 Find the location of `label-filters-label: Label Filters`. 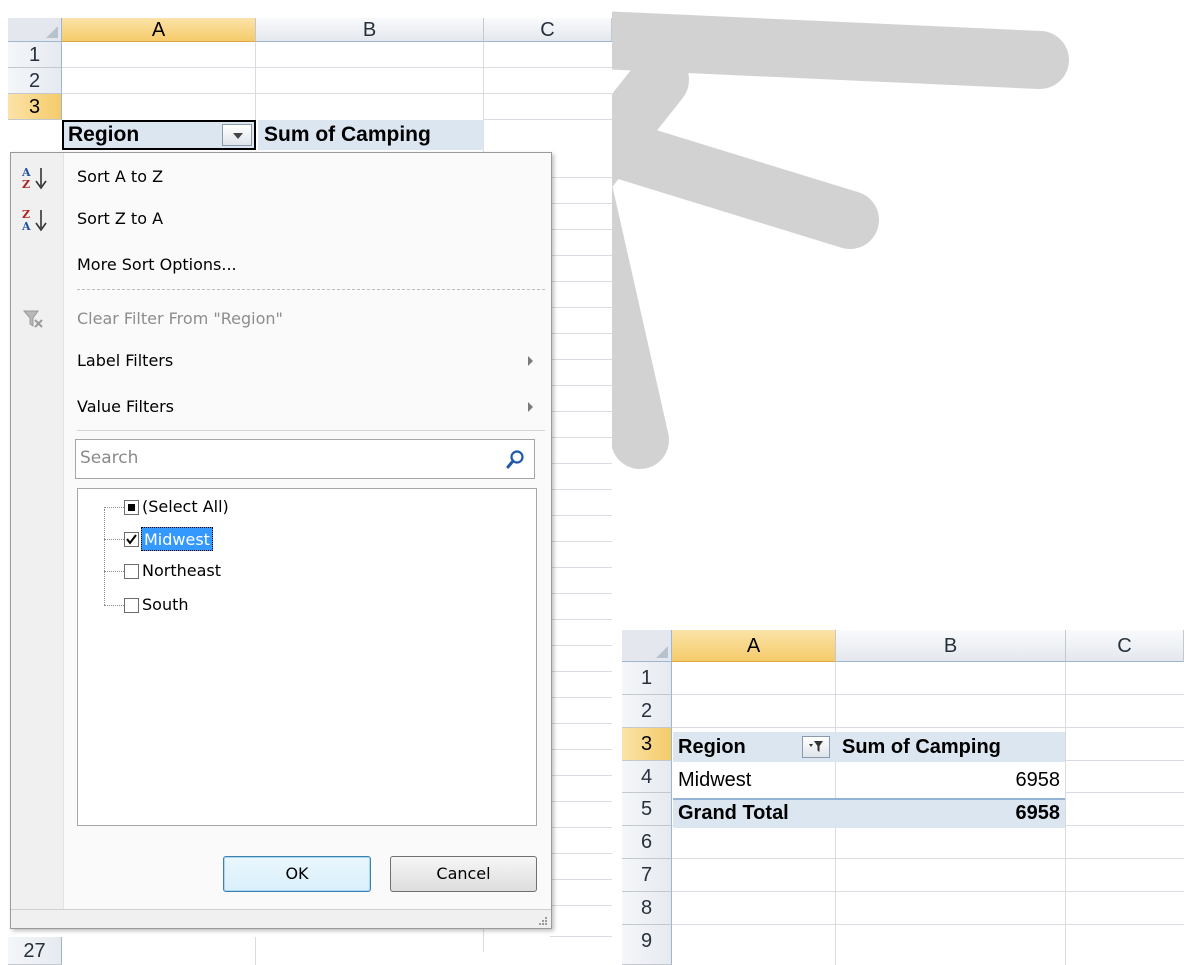

label-filters-label: Label Filters is located at coordinates (125, 360).